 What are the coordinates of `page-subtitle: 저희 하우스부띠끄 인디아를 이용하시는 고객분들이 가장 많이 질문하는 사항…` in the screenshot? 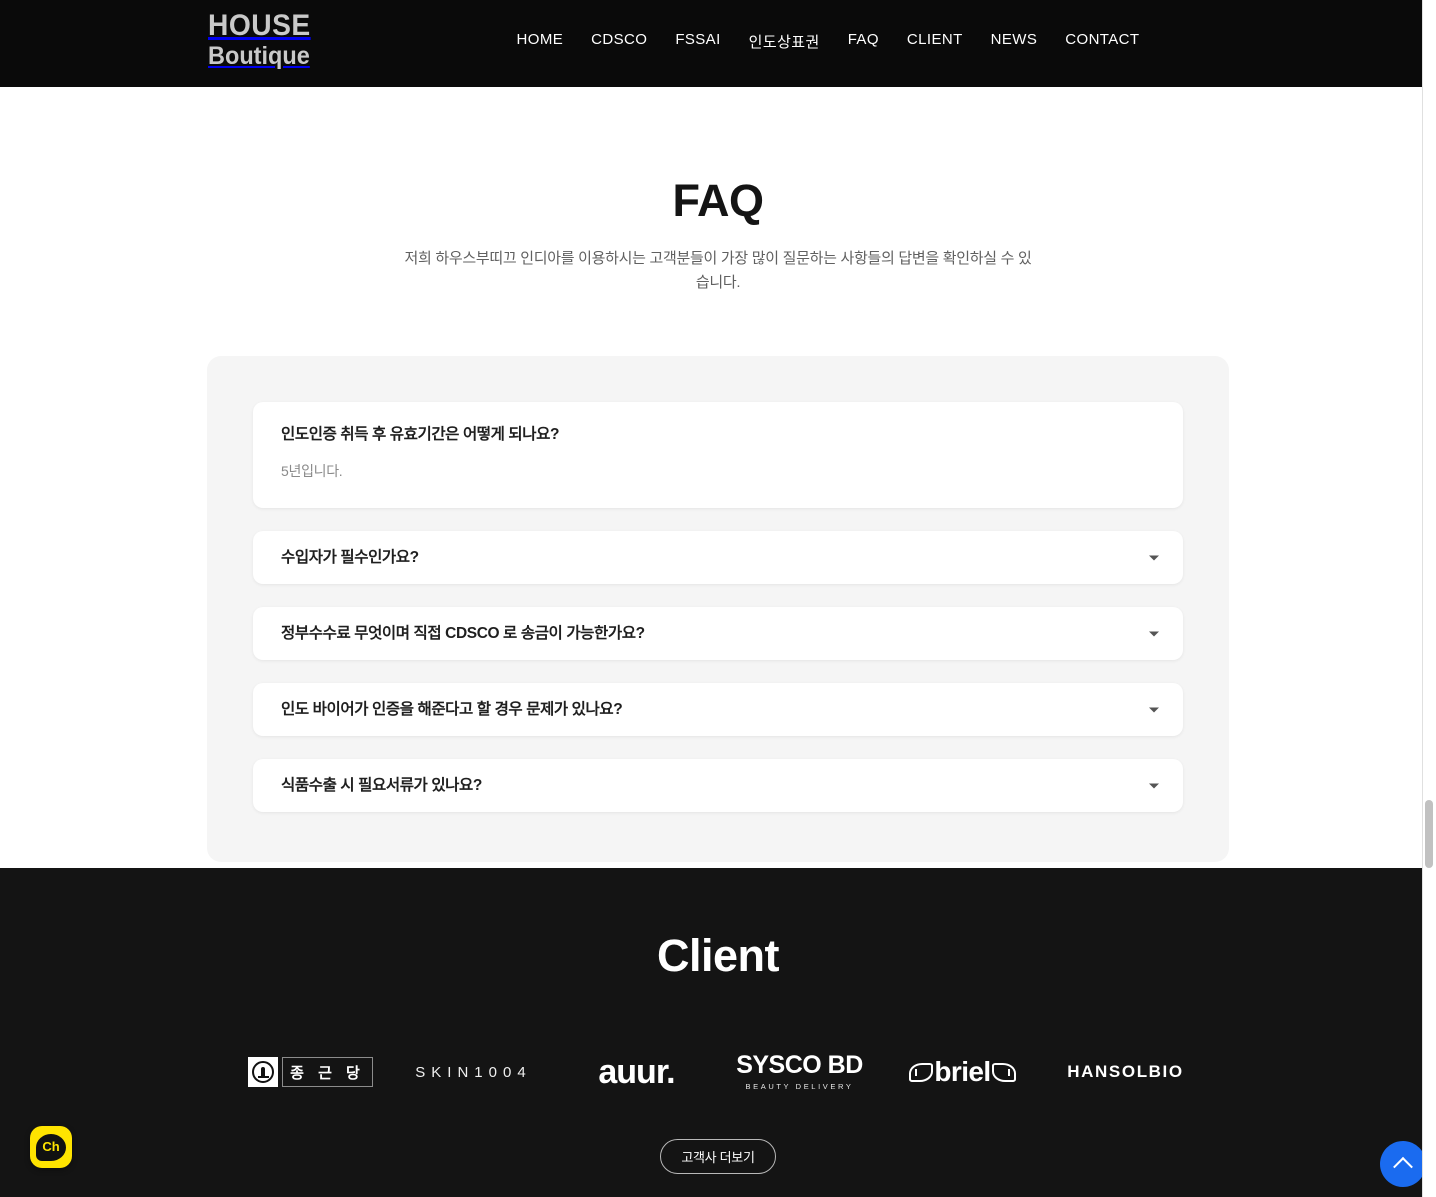 It's located at (718, 271).